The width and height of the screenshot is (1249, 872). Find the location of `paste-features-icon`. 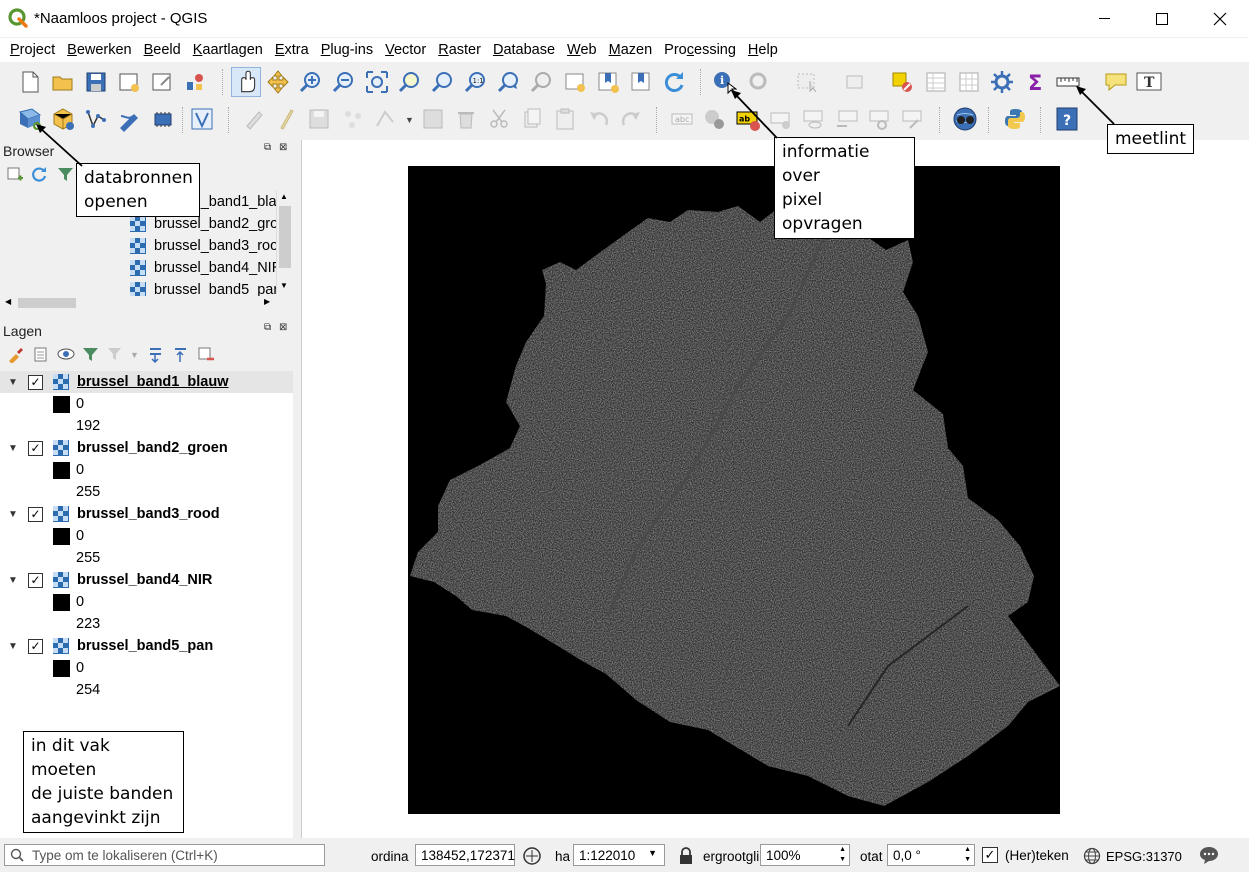

paste-features-icon is located at coordinates (565, 119).